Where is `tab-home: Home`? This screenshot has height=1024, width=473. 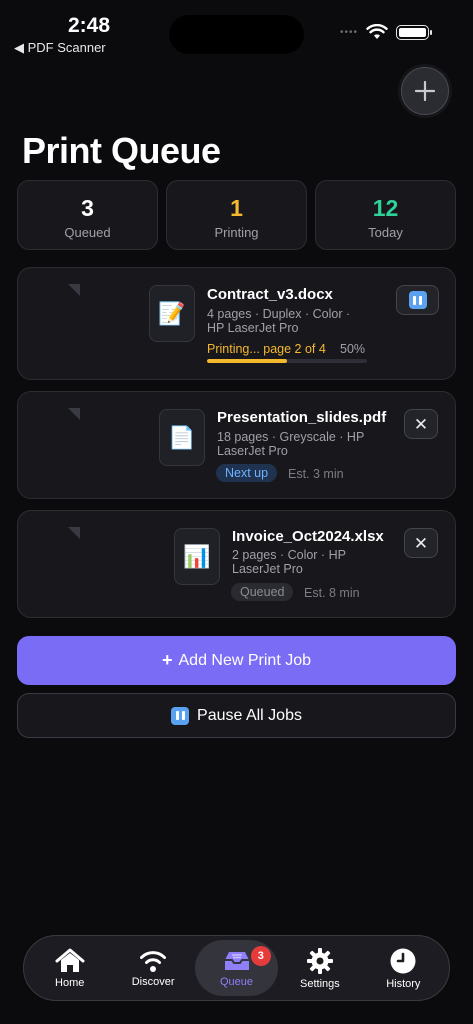
tab-home: Home is located at coordinates (69, 968).